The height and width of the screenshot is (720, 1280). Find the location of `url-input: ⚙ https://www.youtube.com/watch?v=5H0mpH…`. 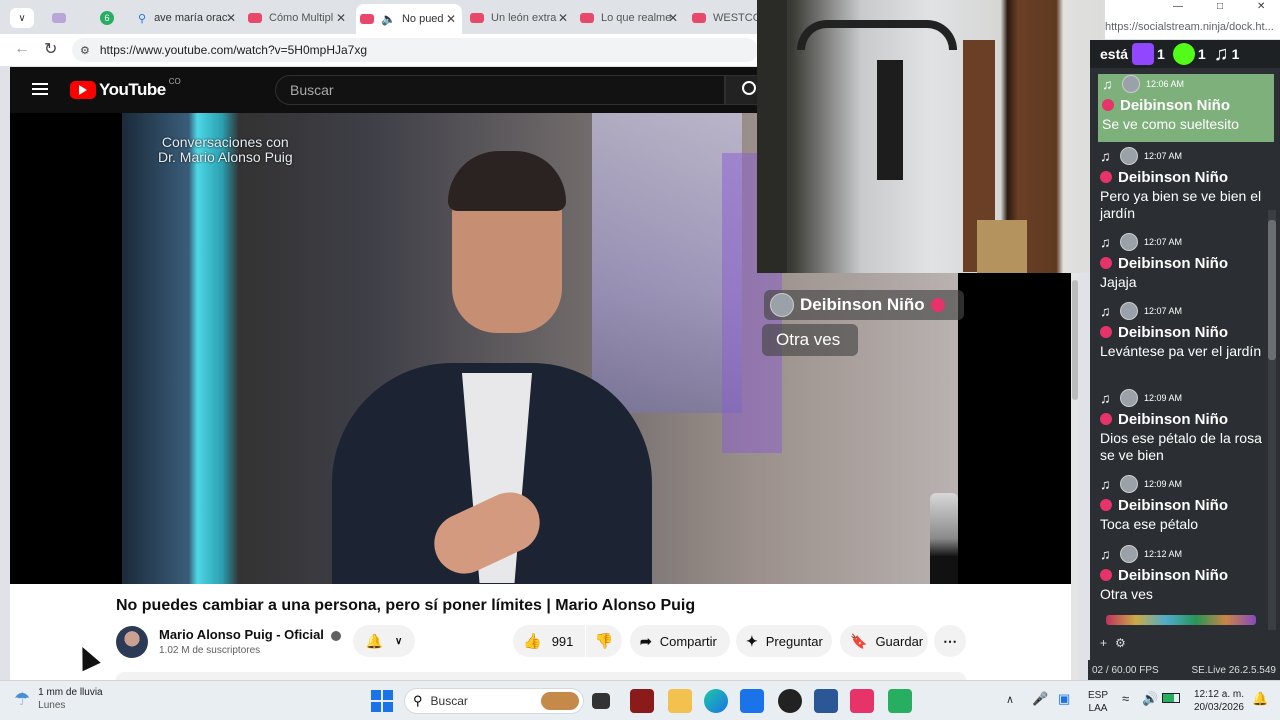

url-input: ⚙ https://www.youtube.com/watch?v=5H0mpH… is located at coordinates (415, 50).